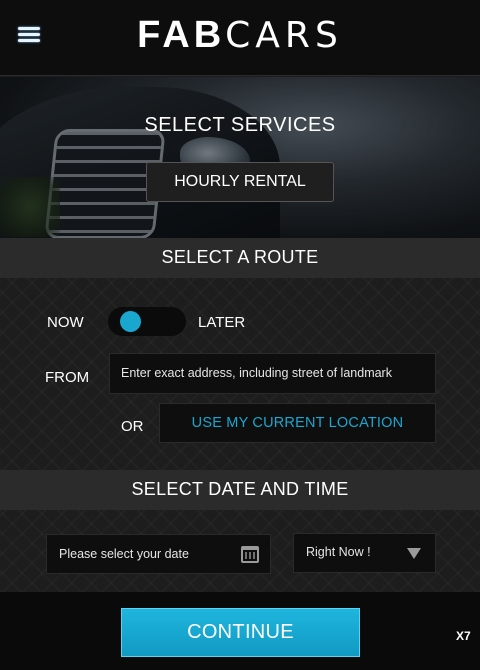 The width and height of the screenshot is (480, 670). What do you see at coordinates (132, 426) in the screenshot?
I see `or-label: OR` at bounding box center [132, 426].